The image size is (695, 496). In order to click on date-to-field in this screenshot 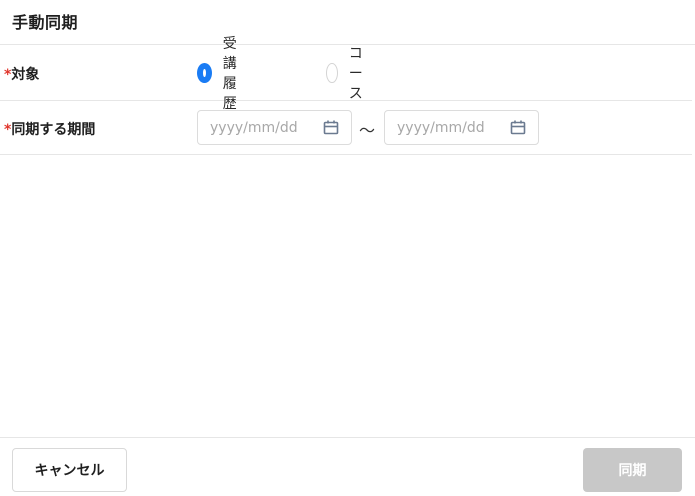, I will do `click(461, 127)`.